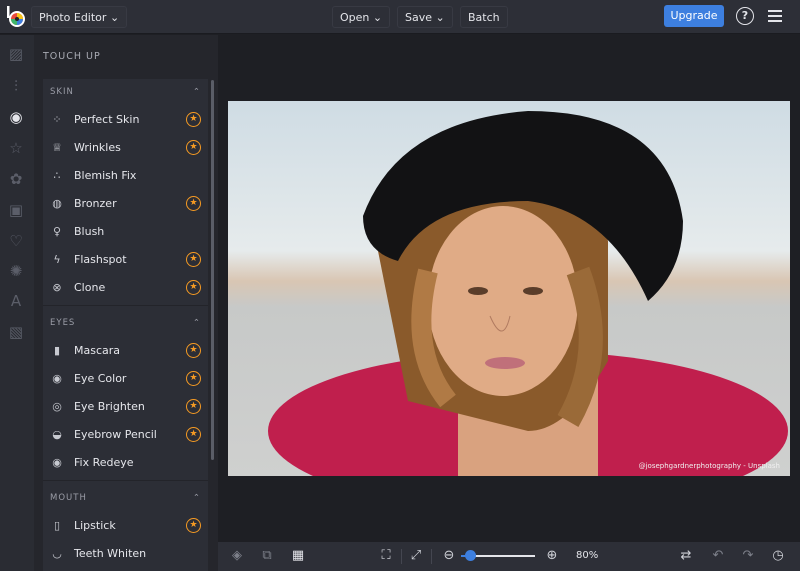  What do you see at coordinates (125, 92) in the screenshot?
I see `section-header: SKIN ⌃` at bounding box center [125, 92].